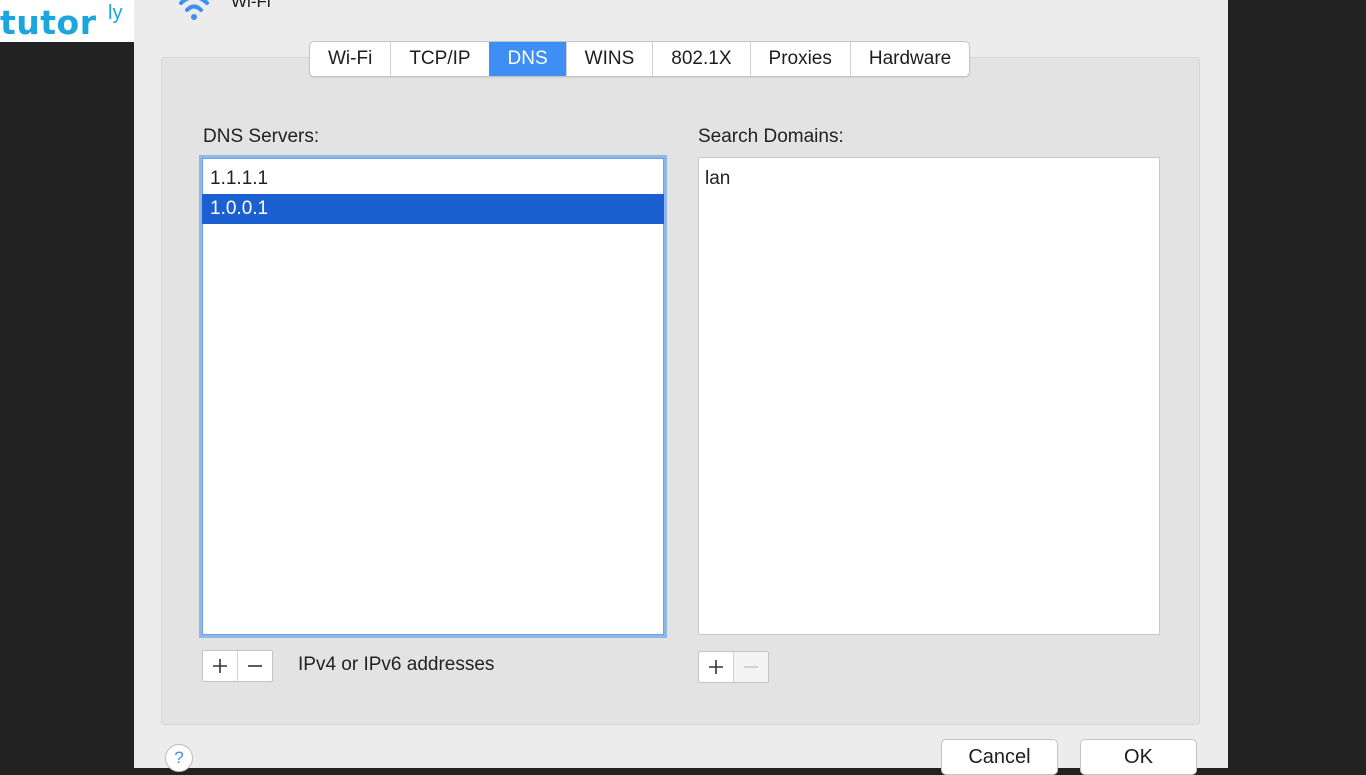  What do you see at coordinates (439, 59) in the screenshot?
I see `tab-tcpip: TCP/IP` at bounding box center [439, 59].